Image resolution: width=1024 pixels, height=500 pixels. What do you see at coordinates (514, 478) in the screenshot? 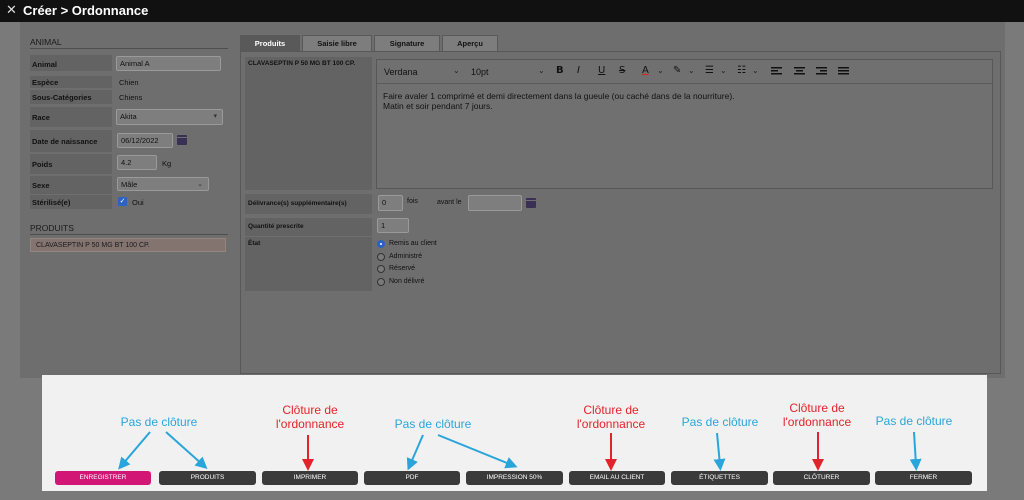
I see `impression-50-button: IMPRESSION 50%` at bounding box center [514, 478].